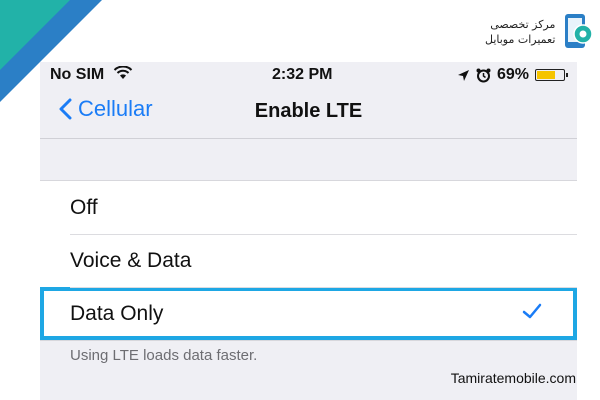 Image resolution: width=600 pixels, height=400 pixels. I want to click on brand-logo-text: مرکز تخصصی تعمیرات موبایل, so click(520, 32).